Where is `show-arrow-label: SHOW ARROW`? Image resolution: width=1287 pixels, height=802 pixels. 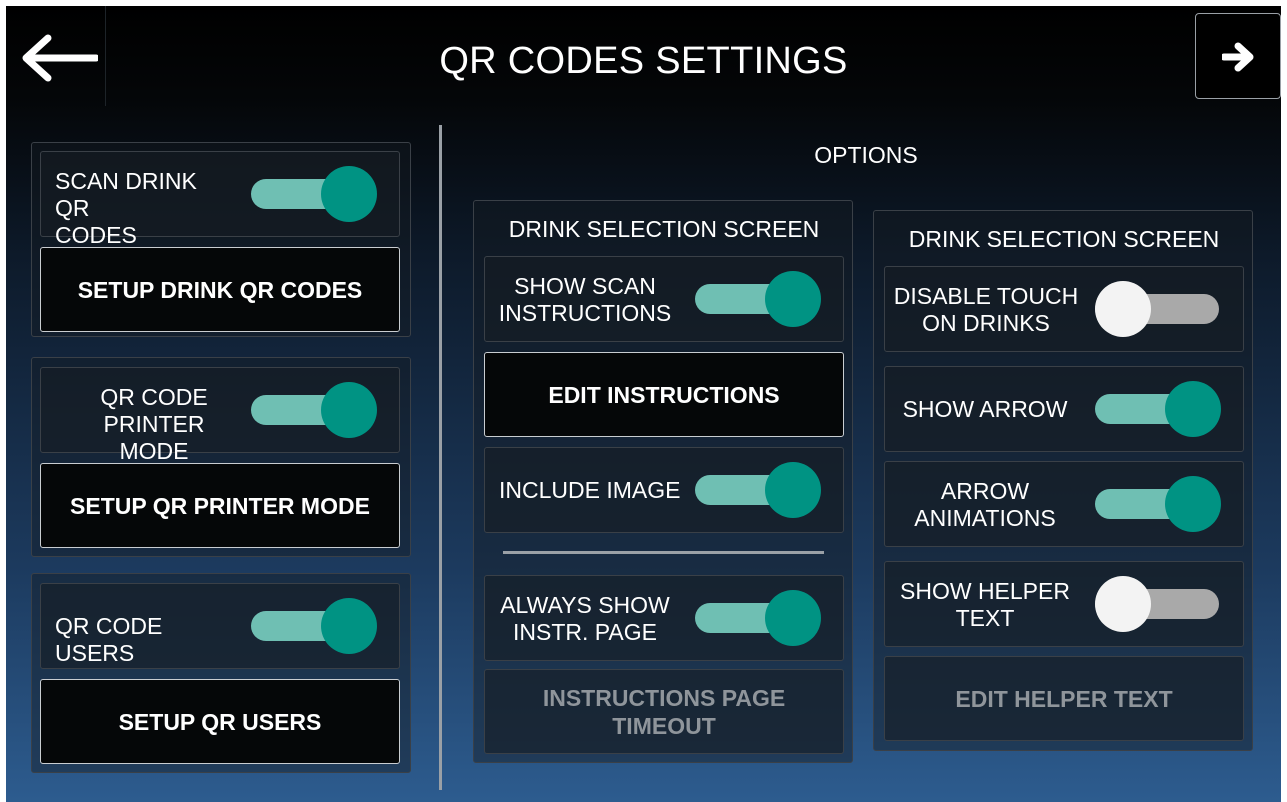 show-arrow-label: SHOW ARROW is located at coordinates (985, 409).